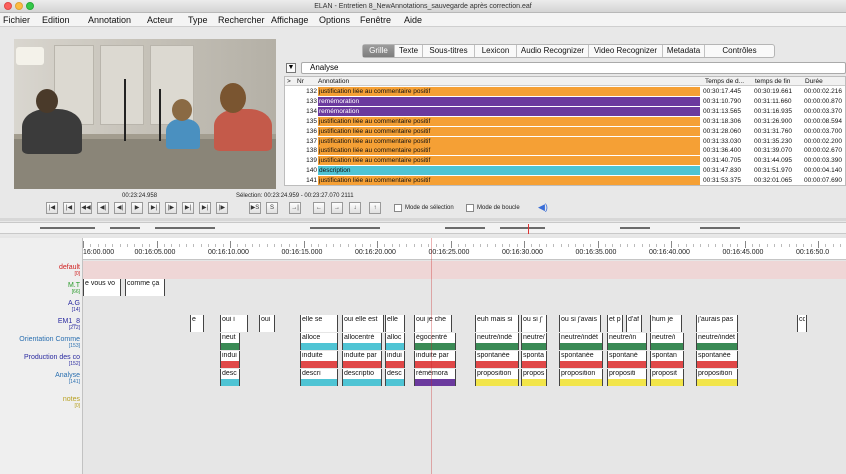  Describe the element at coordinates (375, 20) in the screenshot. I see `menu-fenetre: Fenêtre` at that location.